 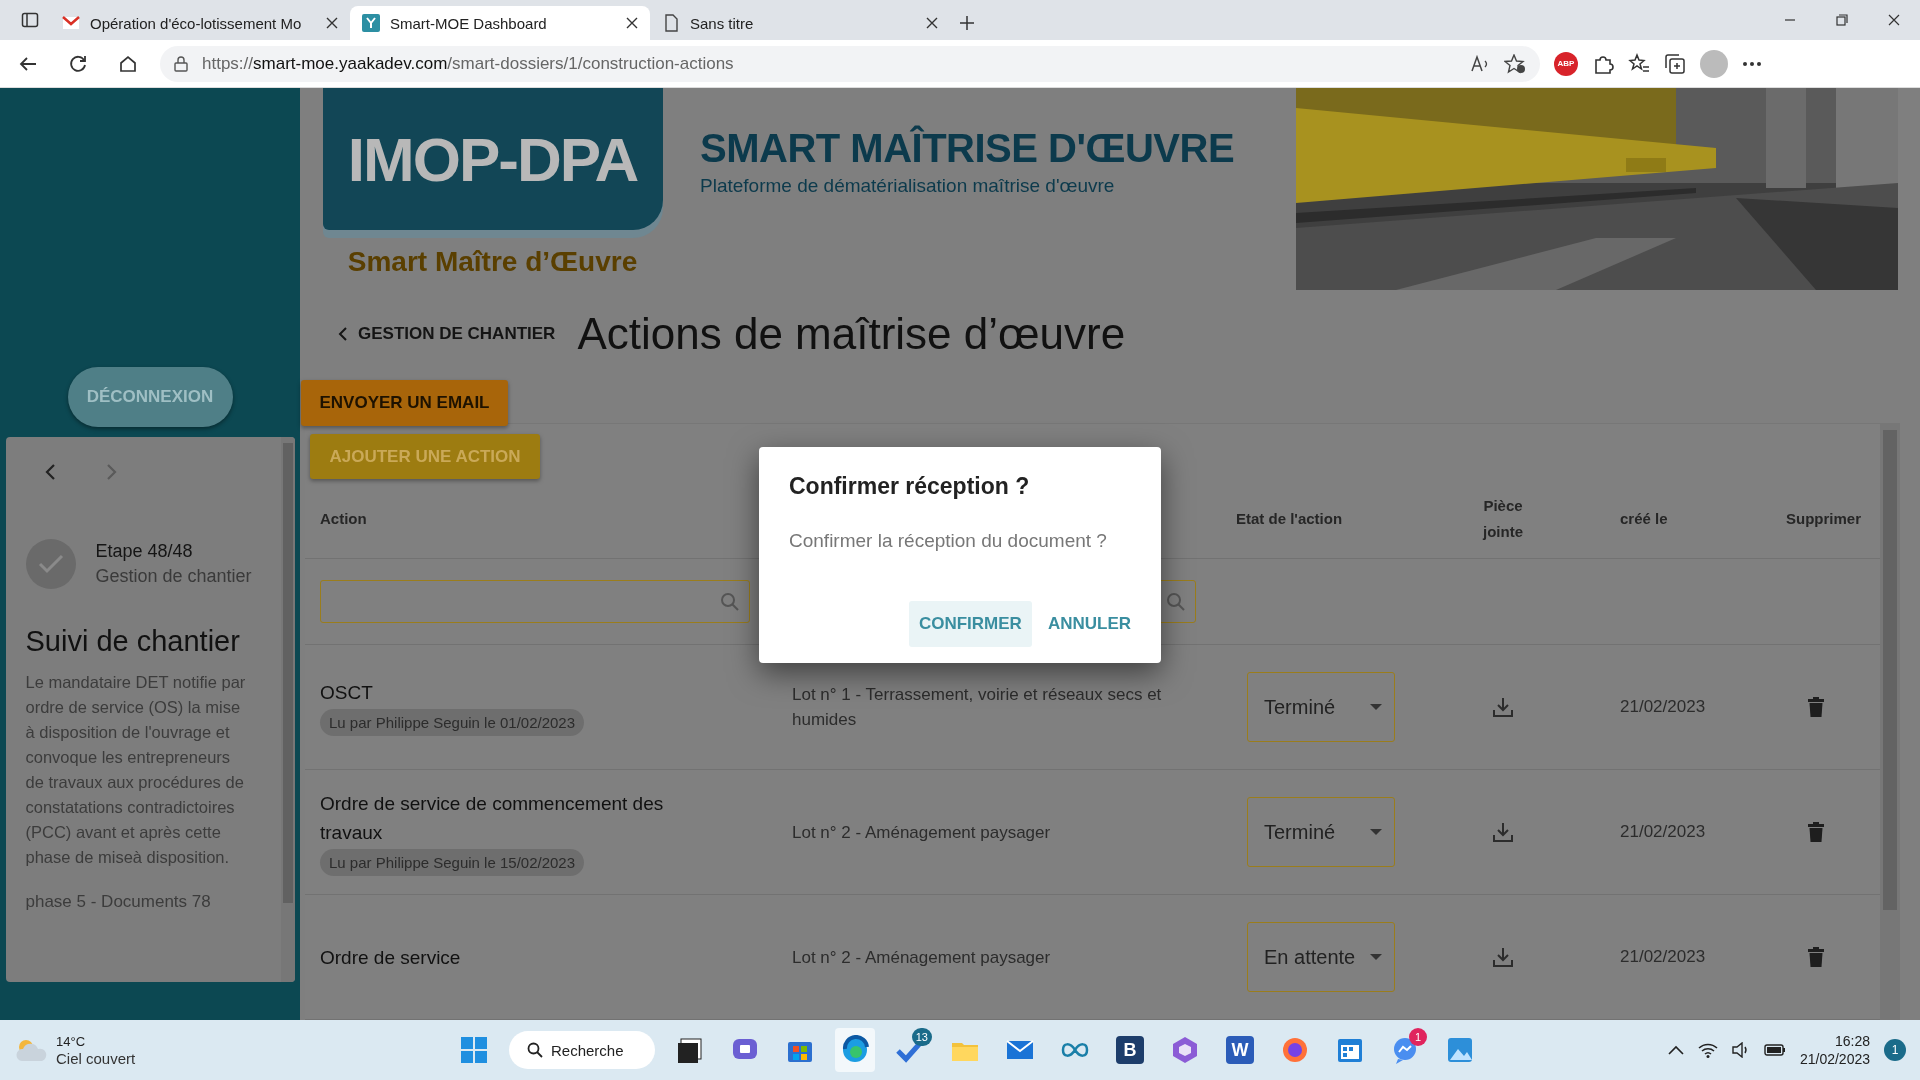 What do you see at coordinates (1290, 518) in the screenshot?
I see `column-header: Etat de l'action` at bounding box center [1290, 518].